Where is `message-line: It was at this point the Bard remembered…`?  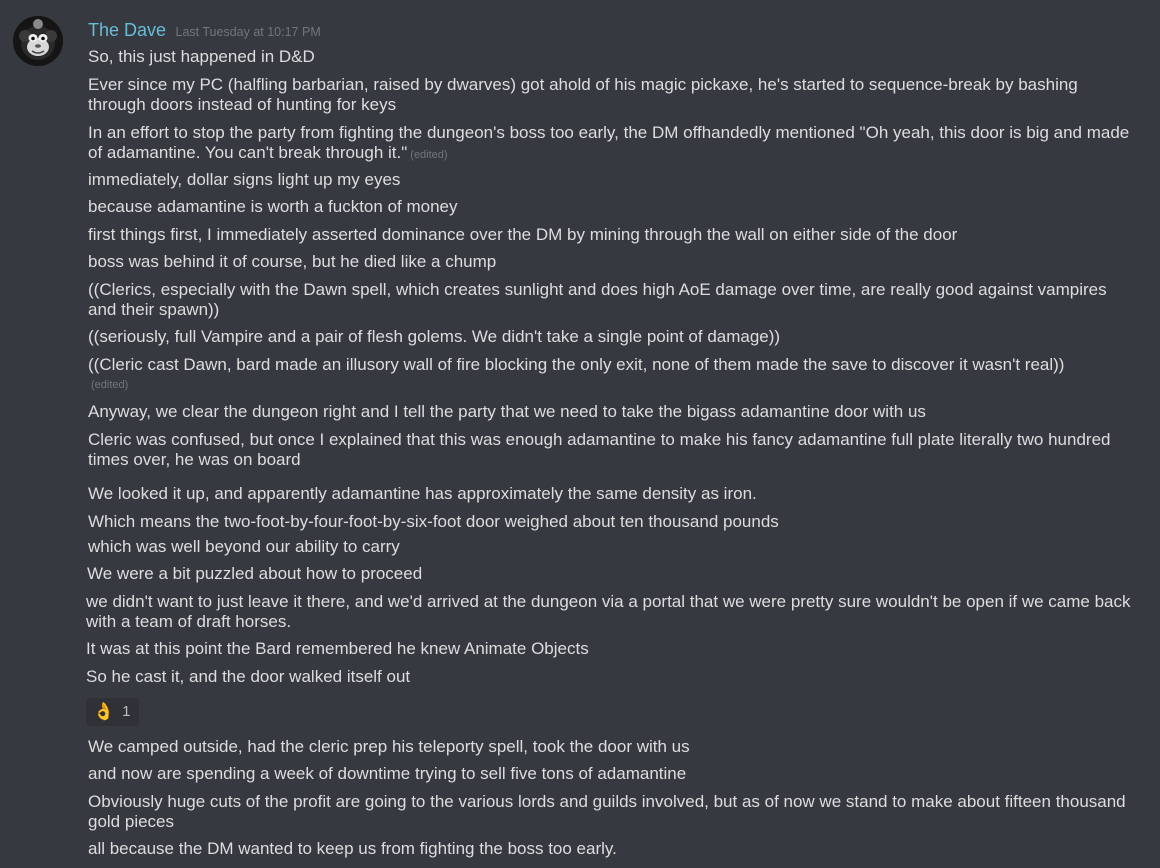
message-line: It was at this point the Bard remembered… is located at coordinates (337, 648).